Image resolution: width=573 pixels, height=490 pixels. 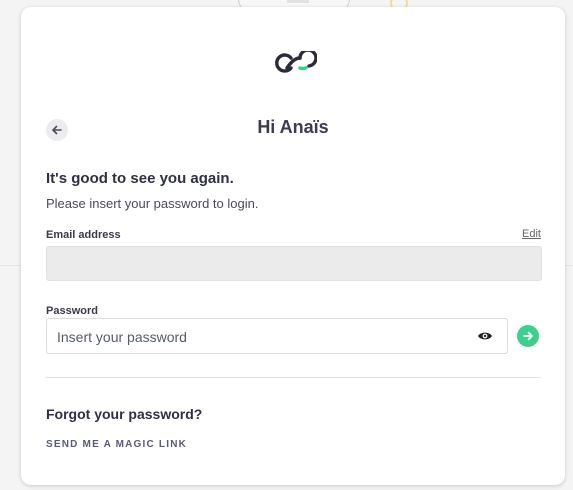 What do you see at coordinates (83, 235) in the screenshot?
I see `email-label: Email address` at bounding box center [83, 235].